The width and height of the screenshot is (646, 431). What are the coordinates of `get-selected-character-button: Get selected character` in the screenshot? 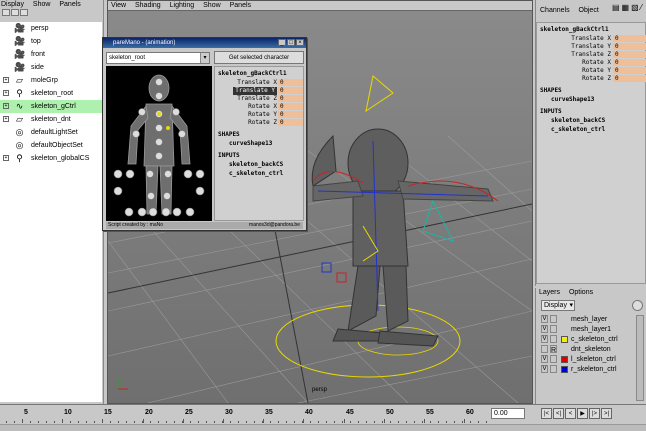 It's located at (259, 57).